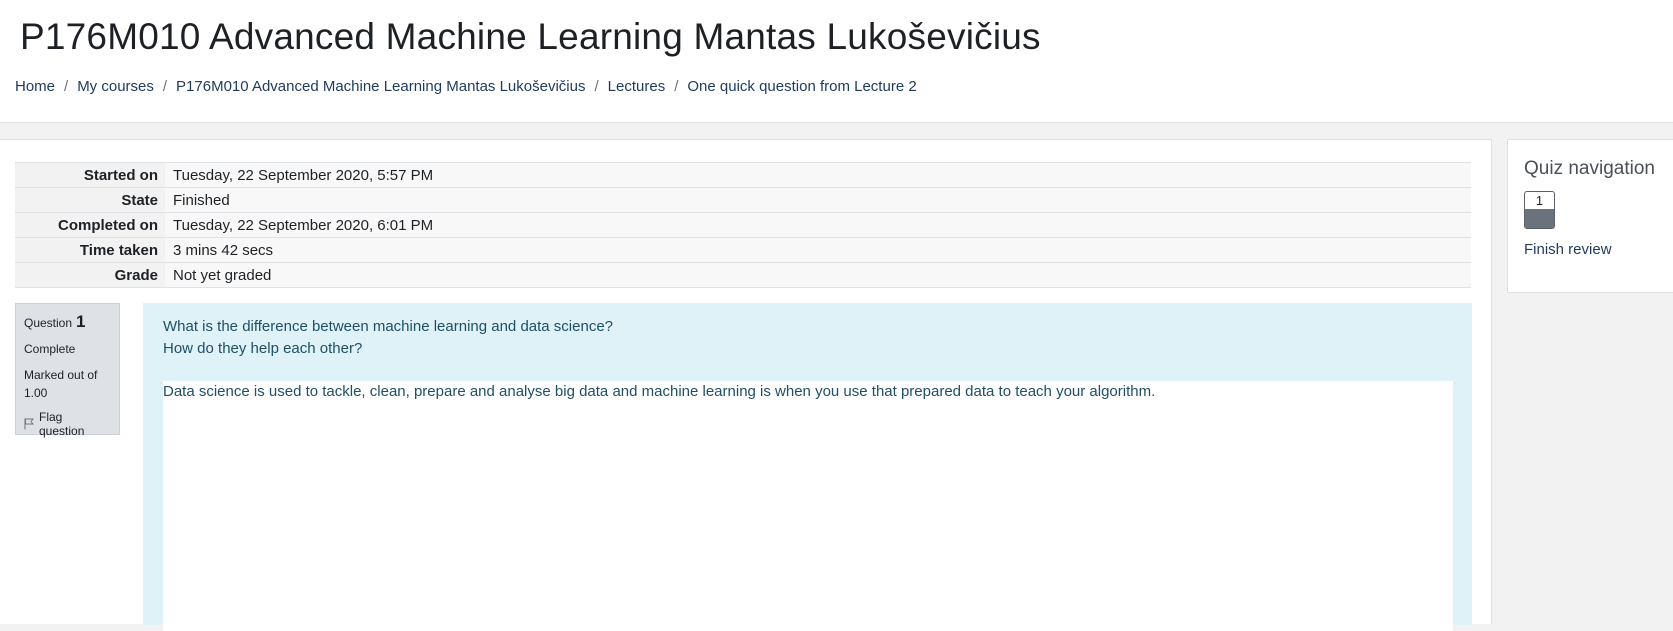 The width and height of the screenshot is (1673, 631). Describe the element at coordinates (263, 348) in the screenshot. I see `question-text-line: How do they help each other?` at that location.